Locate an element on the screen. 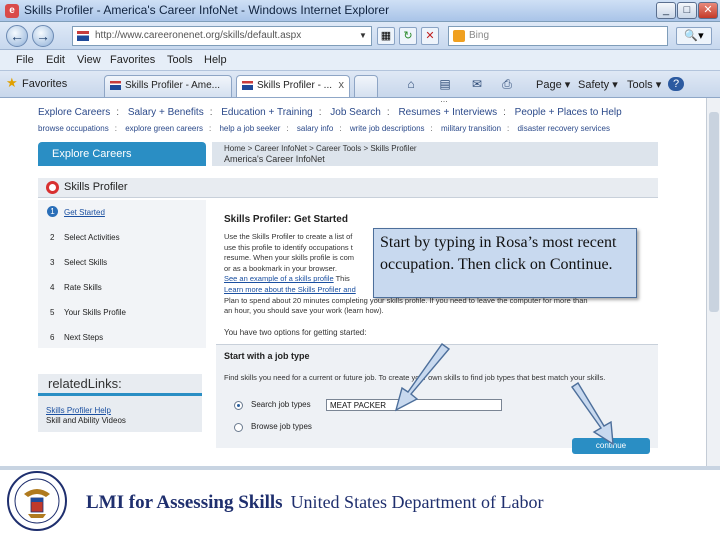 The width and height of the screenshot is (720, 540). close-tab-icon: x is located at coordinates (342, 85).